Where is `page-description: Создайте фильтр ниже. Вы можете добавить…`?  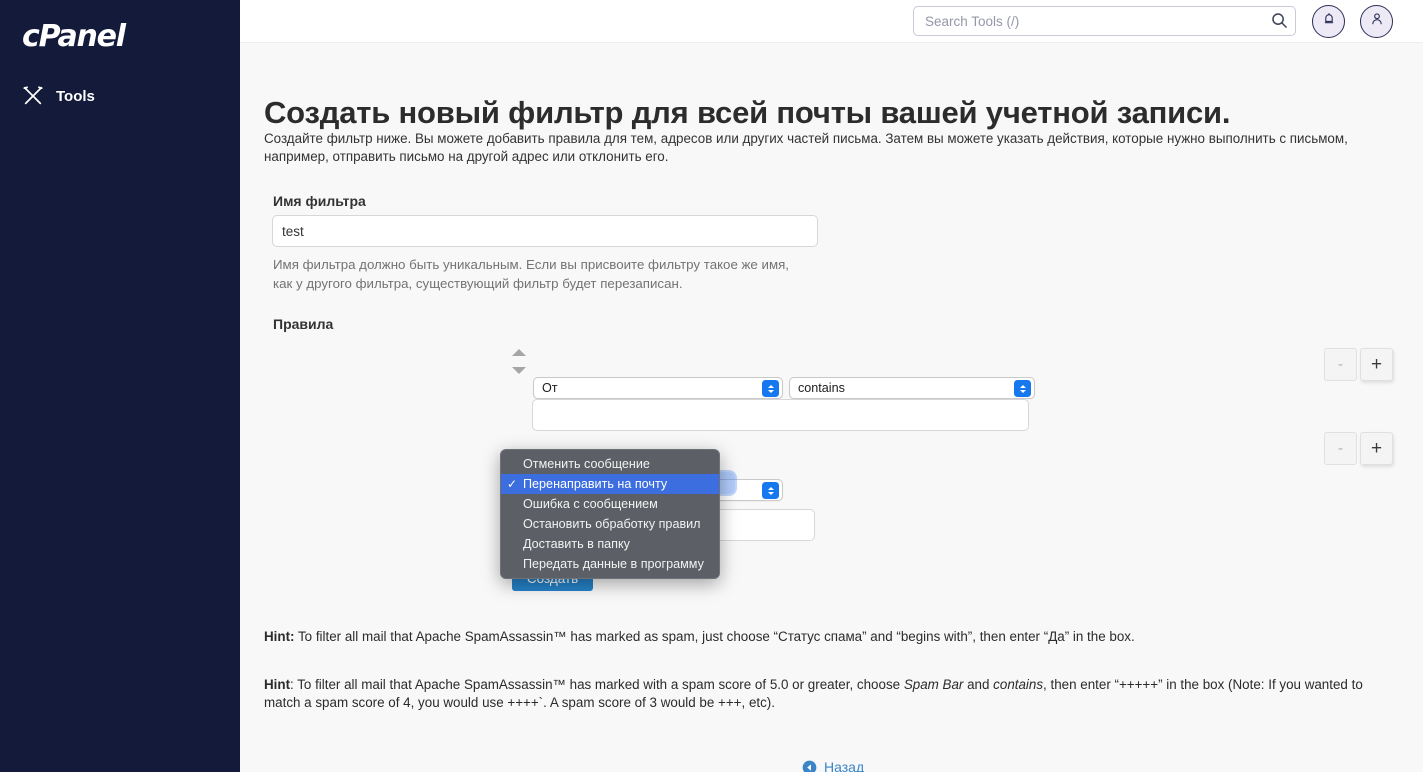 page-description: Создайте фильтр ниже. Вы можете добавить… is located at coordinates (806, 148).